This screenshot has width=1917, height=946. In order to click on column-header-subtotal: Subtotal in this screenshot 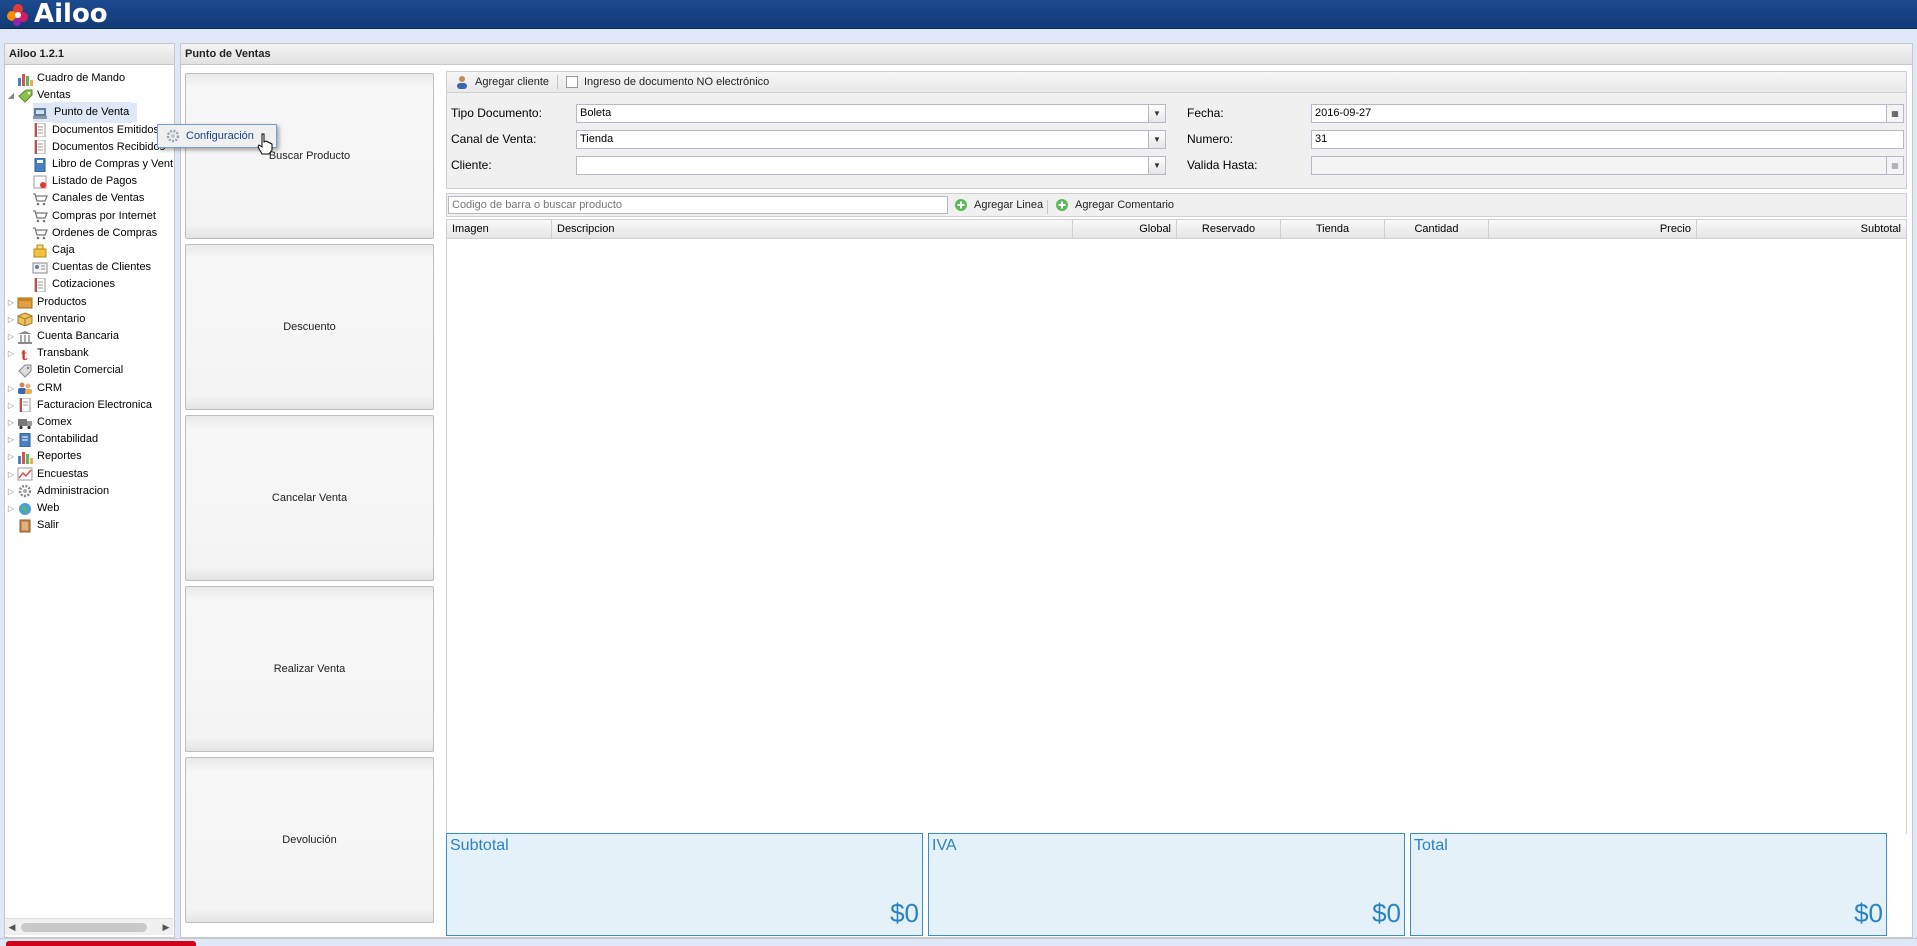, I will do `click(1801, 229)`.